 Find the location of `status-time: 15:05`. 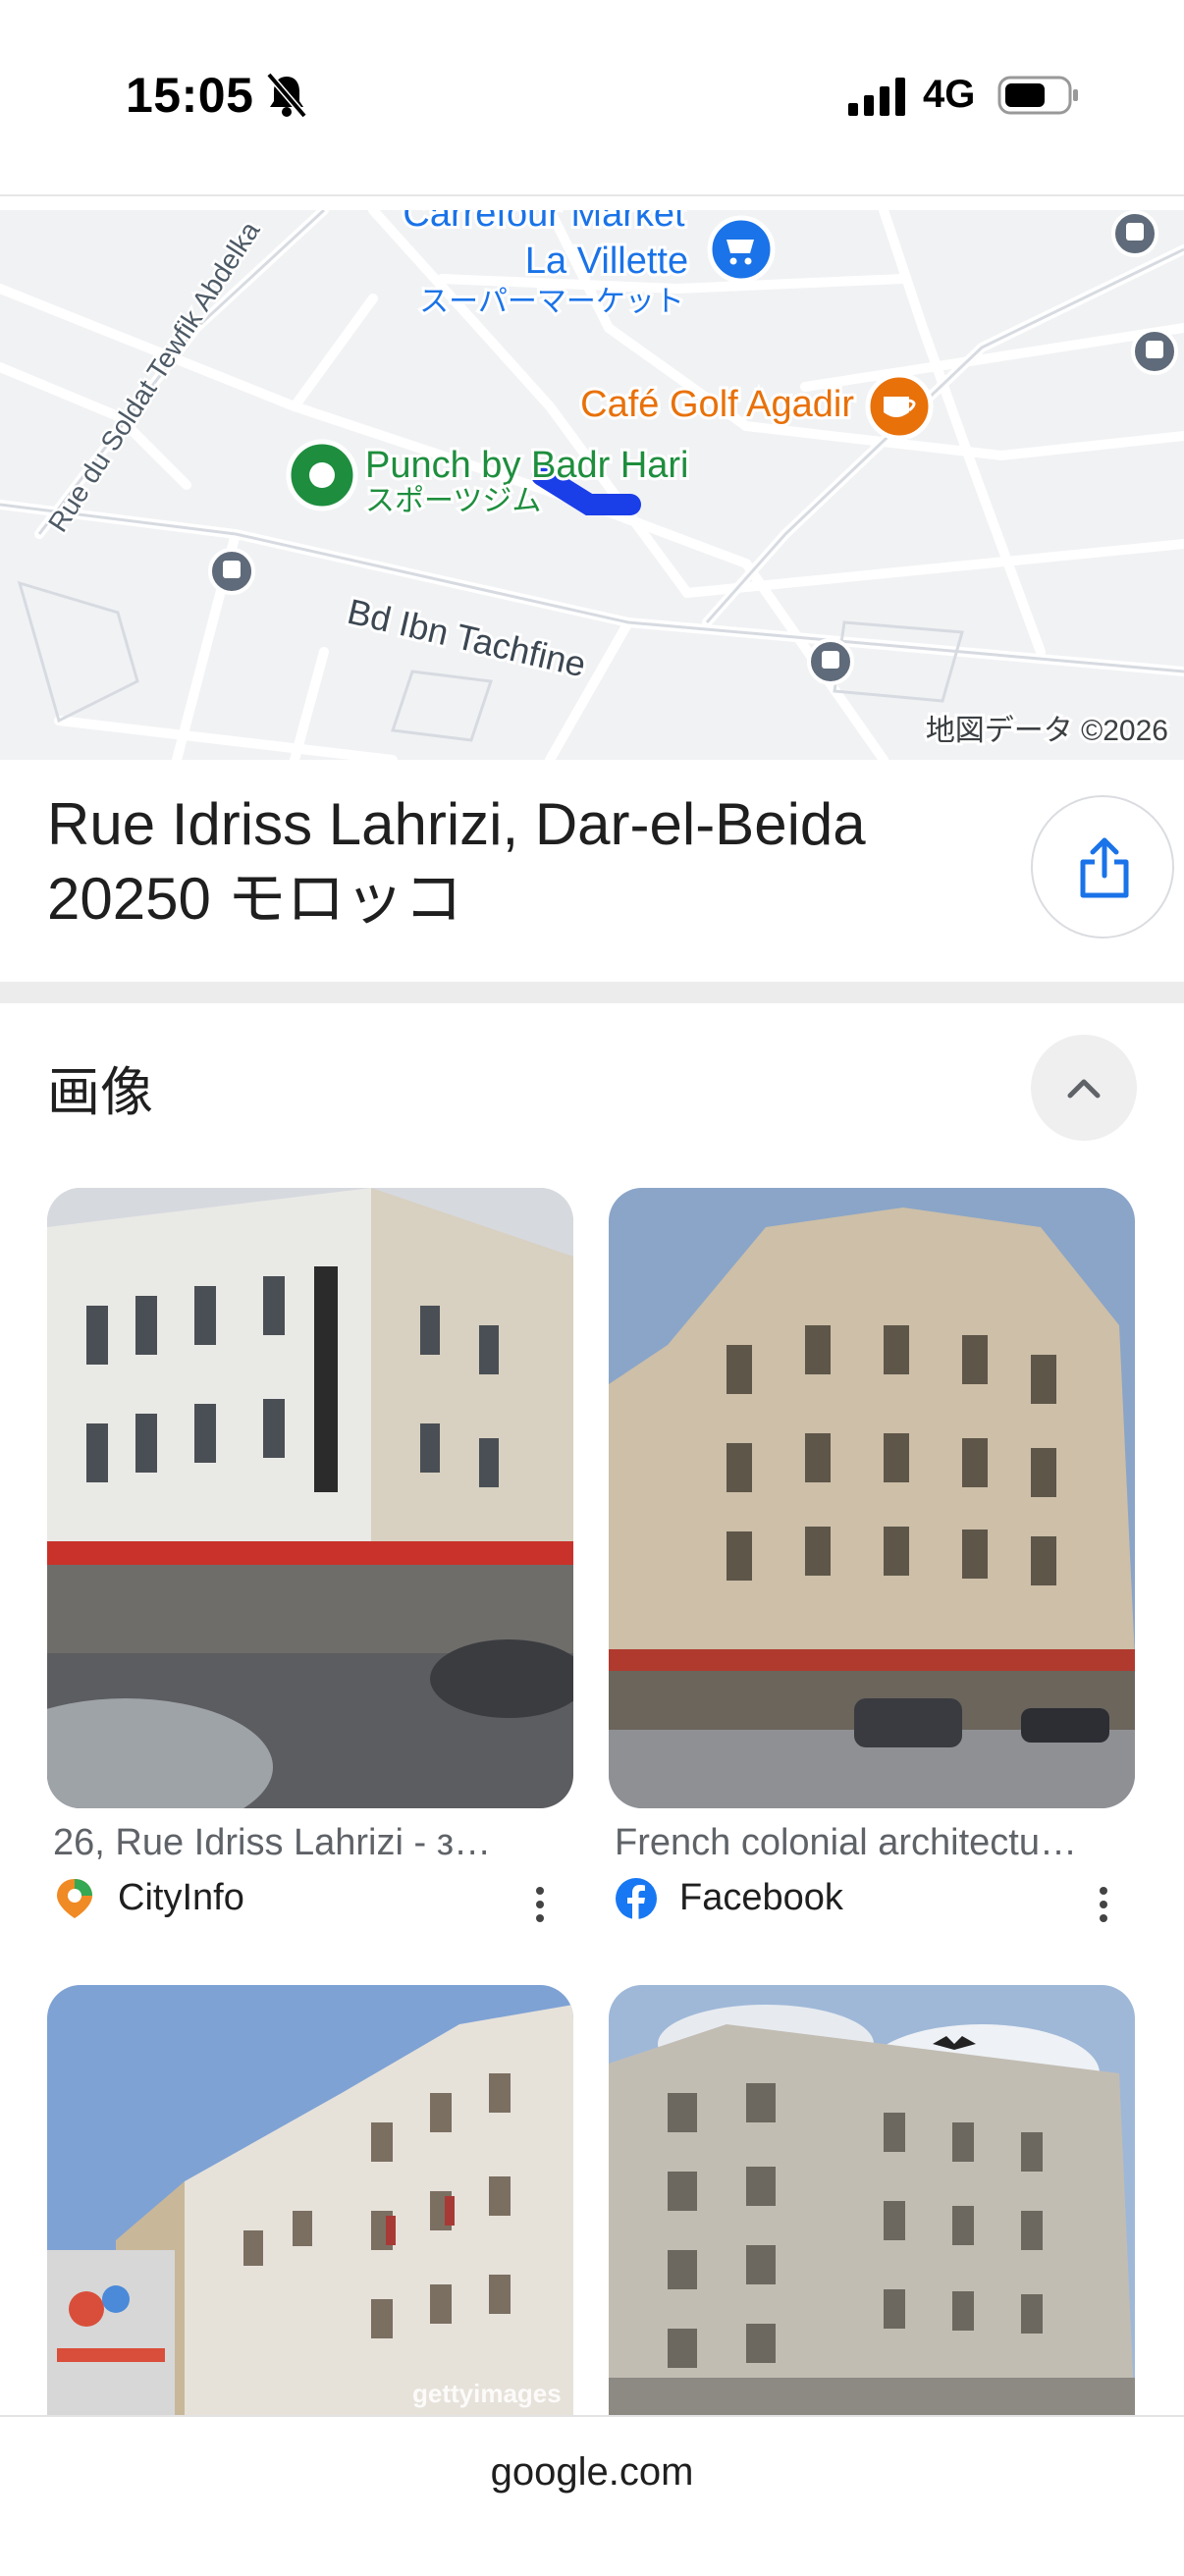

status-time: 15:05 is located at coordinates (190, 95).